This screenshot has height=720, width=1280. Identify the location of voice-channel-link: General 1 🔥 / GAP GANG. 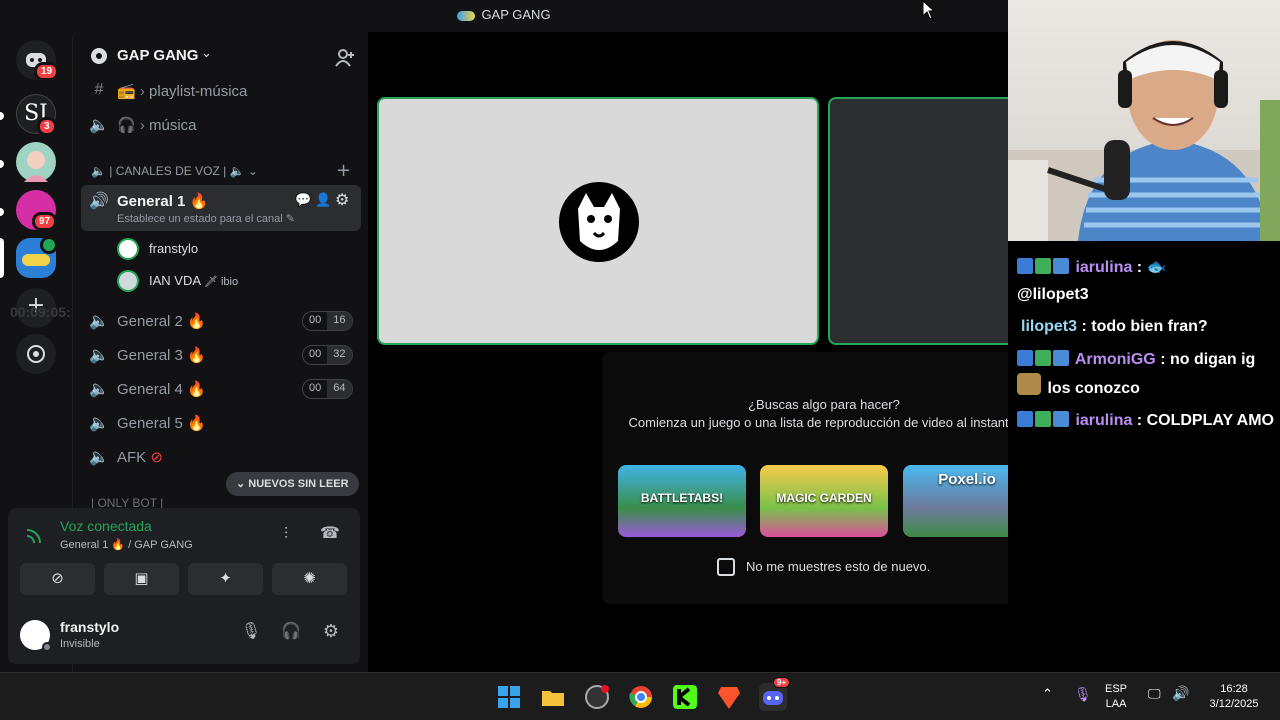
(126, 544).